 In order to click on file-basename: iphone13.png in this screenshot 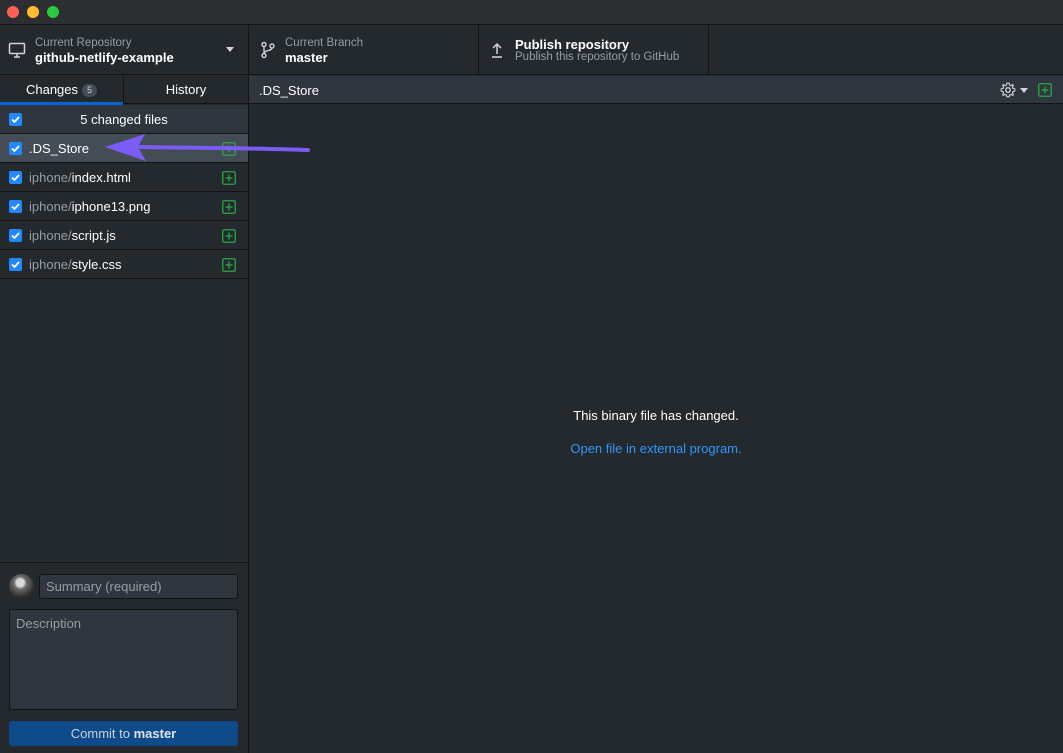, I will do `click(111, 206)`.